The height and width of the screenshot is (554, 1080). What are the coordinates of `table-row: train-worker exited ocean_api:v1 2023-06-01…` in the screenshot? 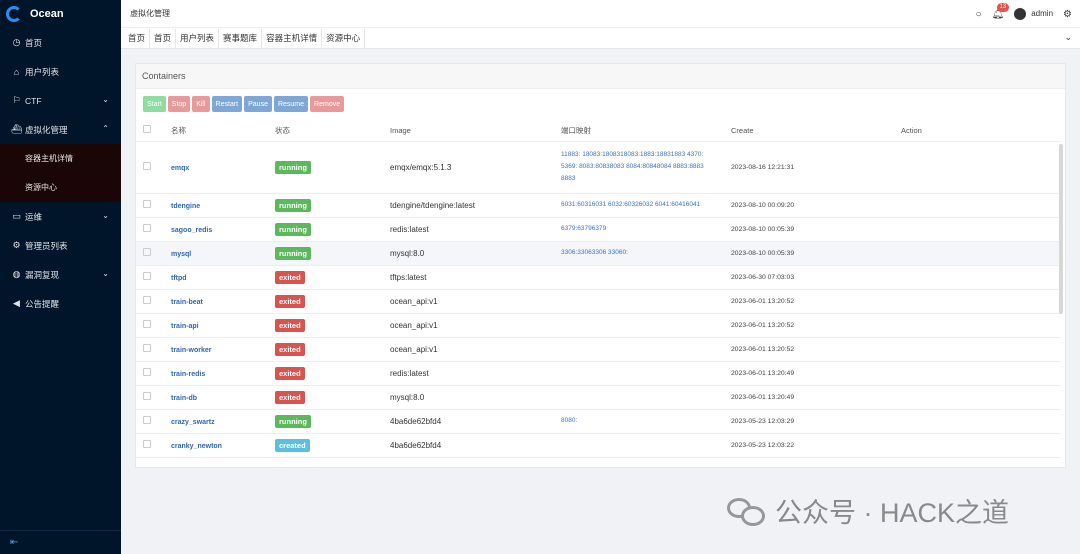 It's located at (598, 349).